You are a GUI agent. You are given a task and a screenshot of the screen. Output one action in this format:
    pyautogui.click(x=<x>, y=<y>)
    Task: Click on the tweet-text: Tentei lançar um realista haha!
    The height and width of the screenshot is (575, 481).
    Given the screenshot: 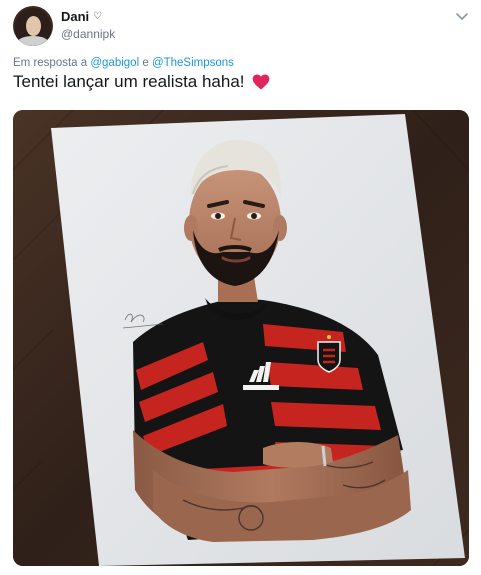 What is the action you would take?
    pyautogui.click(x=142, y=82)
    